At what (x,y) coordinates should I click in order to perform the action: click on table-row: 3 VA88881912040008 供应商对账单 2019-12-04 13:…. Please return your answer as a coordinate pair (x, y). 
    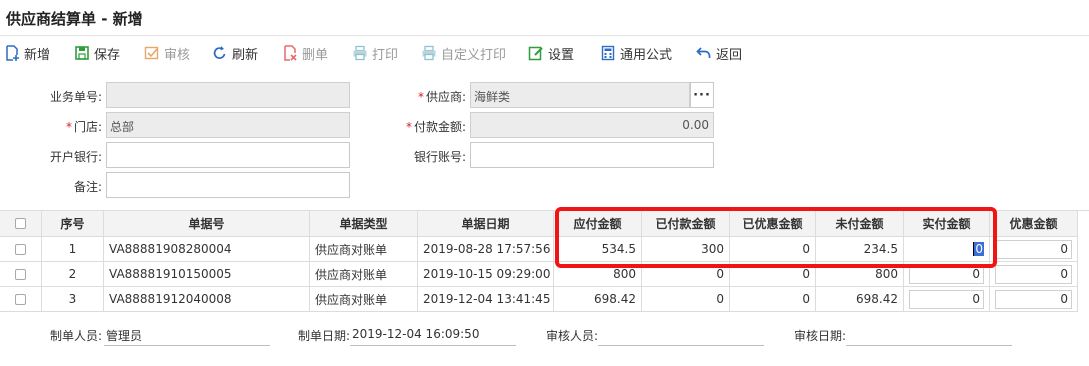
    Looking at the image, I should click on (544, 299).